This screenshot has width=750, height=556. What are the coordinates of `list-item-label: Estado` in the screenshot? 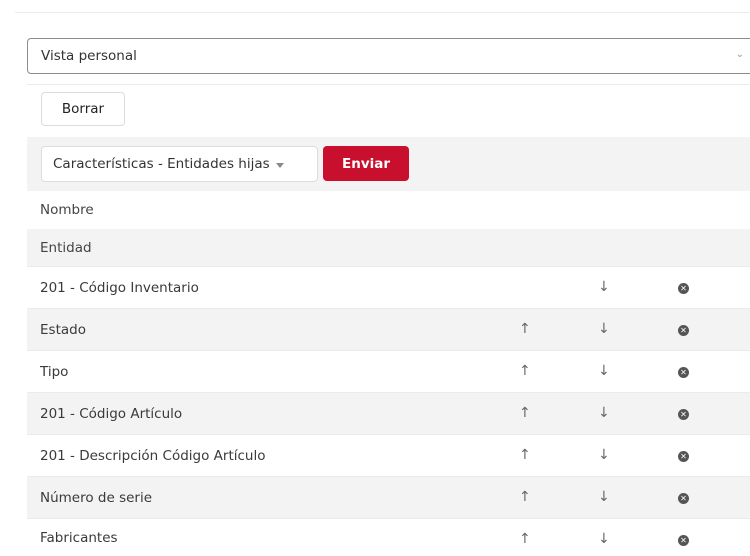 It's located at (63, 329).